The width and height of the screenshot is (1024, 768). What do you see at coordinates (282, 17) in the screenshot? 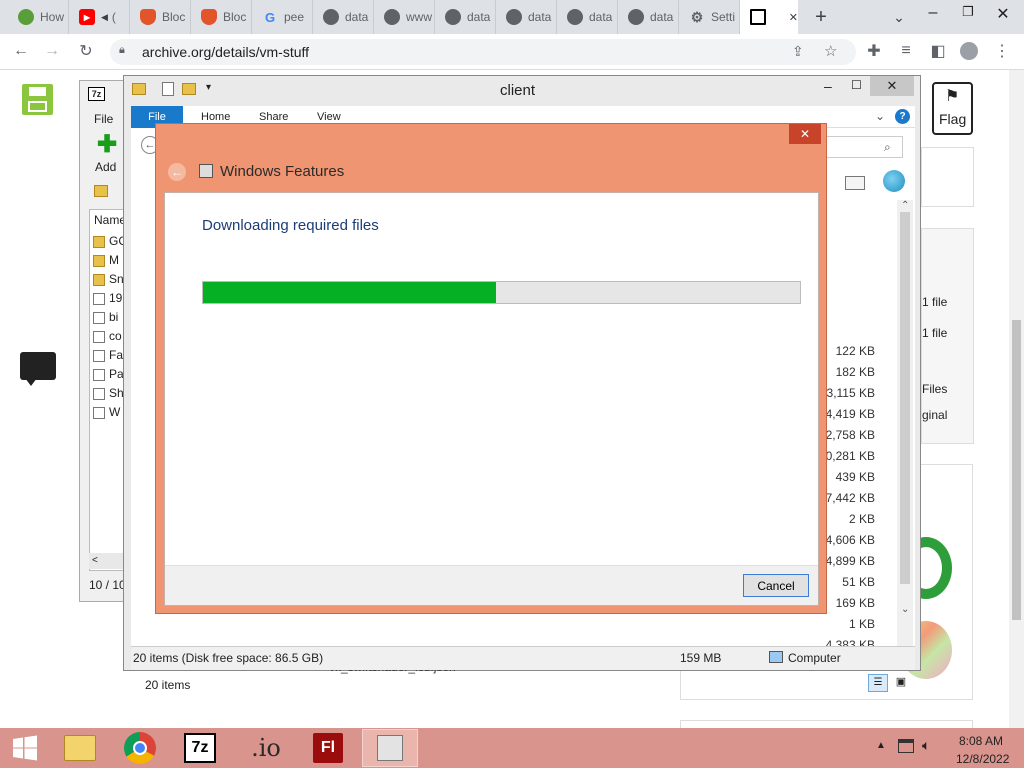
I see `browser-tab: Gpee` at bounding box center [282, 17].